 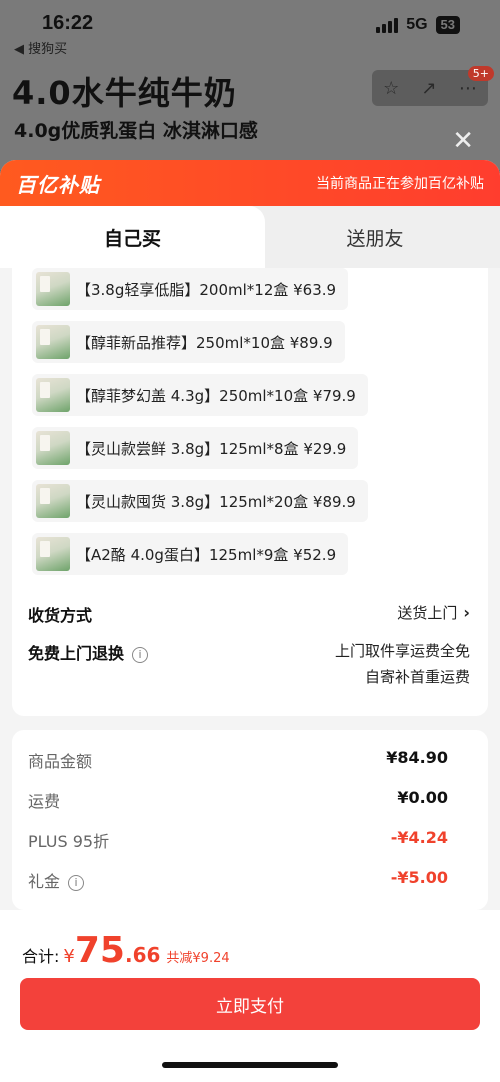 What do you see at coordinates (375, 237) in the screenshot?
I see `tab-gift-friend: 送朋友` at bounding box center [375, 237].